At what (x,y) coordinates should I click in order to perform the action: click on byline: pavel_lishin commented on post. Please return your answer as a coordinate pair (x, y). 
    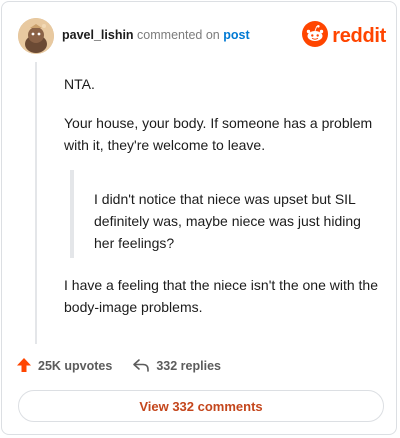
    Looking at the image, I should click on (156, 35).